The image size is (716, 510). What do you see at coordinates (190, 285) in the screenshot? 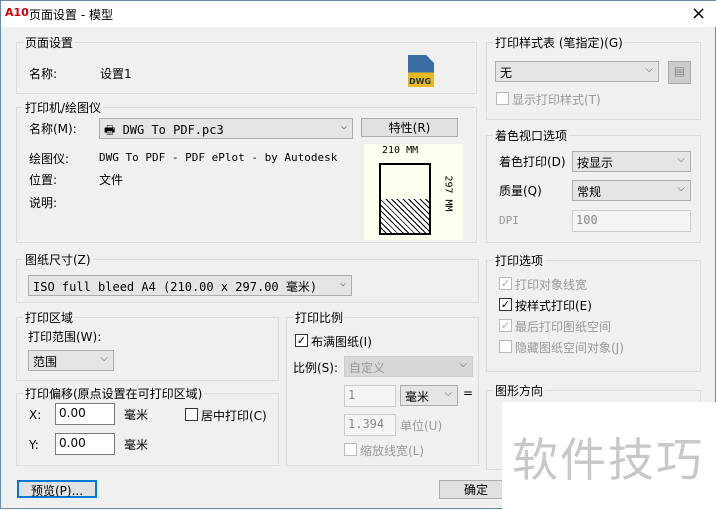
I see `paper-size-select: ISO full bleed A4 (210.00 x 297.00 毫米) ⌵` at bounding box center [190, 285].